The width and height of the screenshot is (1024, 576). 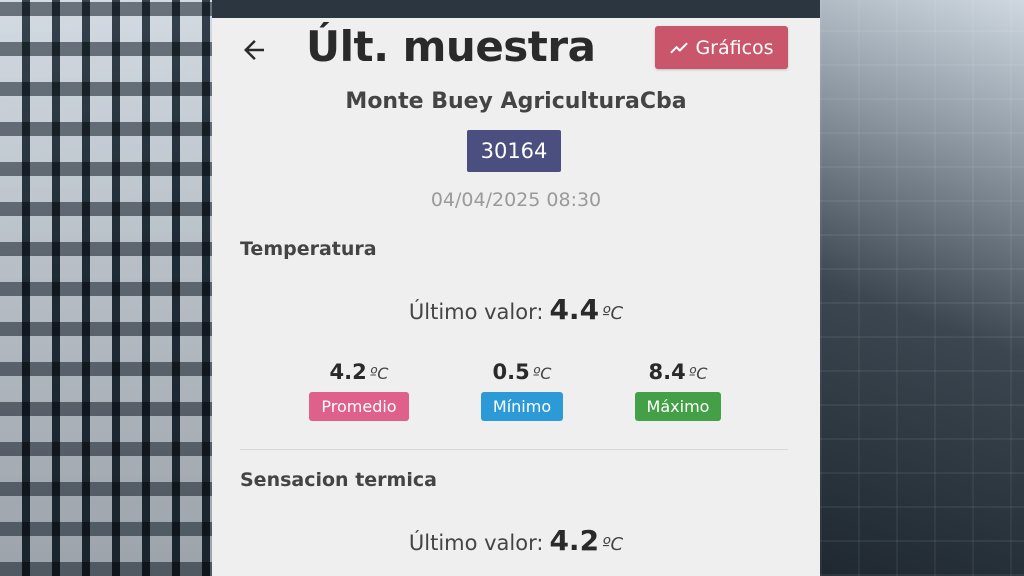 What do you see at coordinates (667, 372) in the screenshot?
I see `stat-value: 8.4` at bounding box center [667, 372].